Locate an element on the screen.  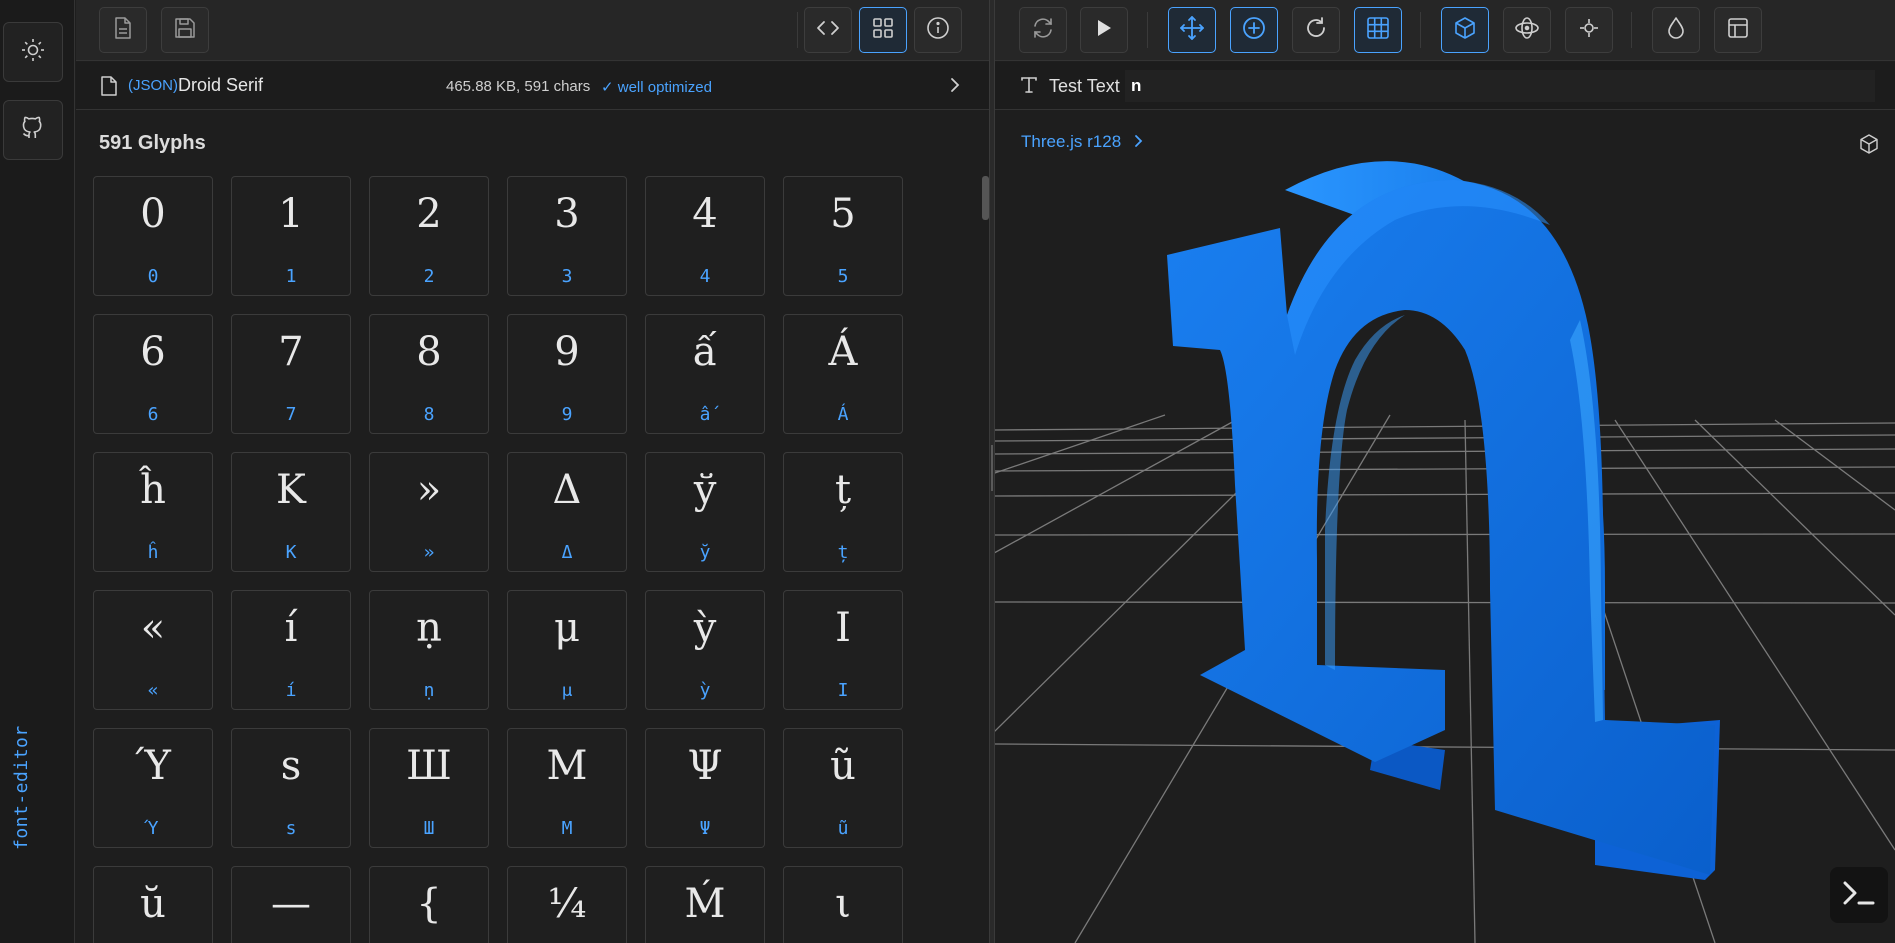
glyph-cell: ss is located at coordinates (291, 788).